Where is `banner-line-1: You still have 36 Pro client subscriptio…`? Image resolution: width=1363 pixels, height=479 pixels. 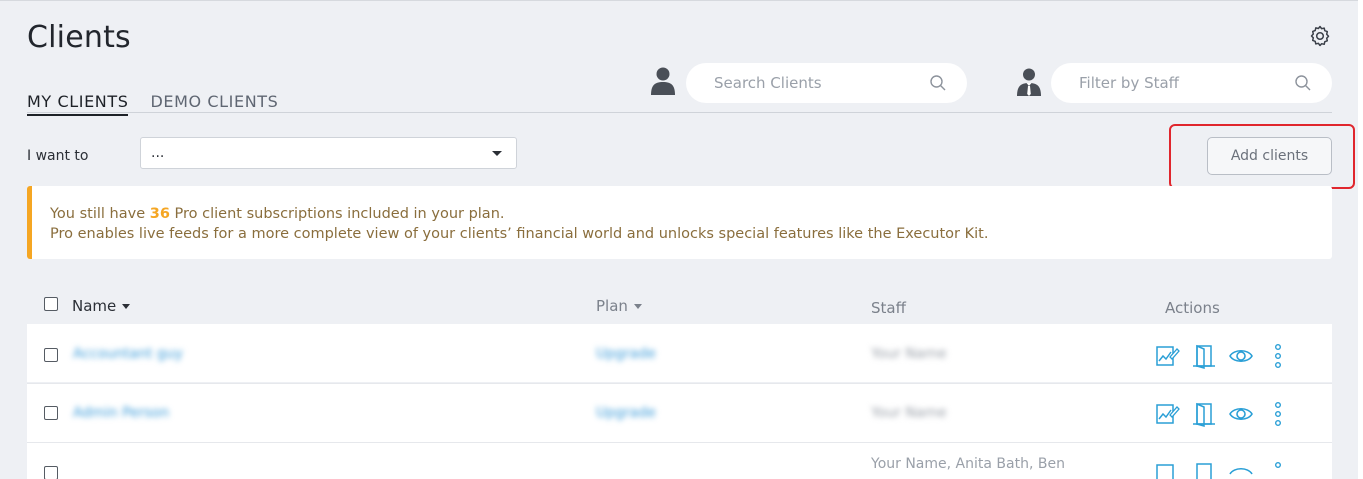
banner-line-1: You still have 36 Pro client subscriptio… is located at coordinates (277, 214).